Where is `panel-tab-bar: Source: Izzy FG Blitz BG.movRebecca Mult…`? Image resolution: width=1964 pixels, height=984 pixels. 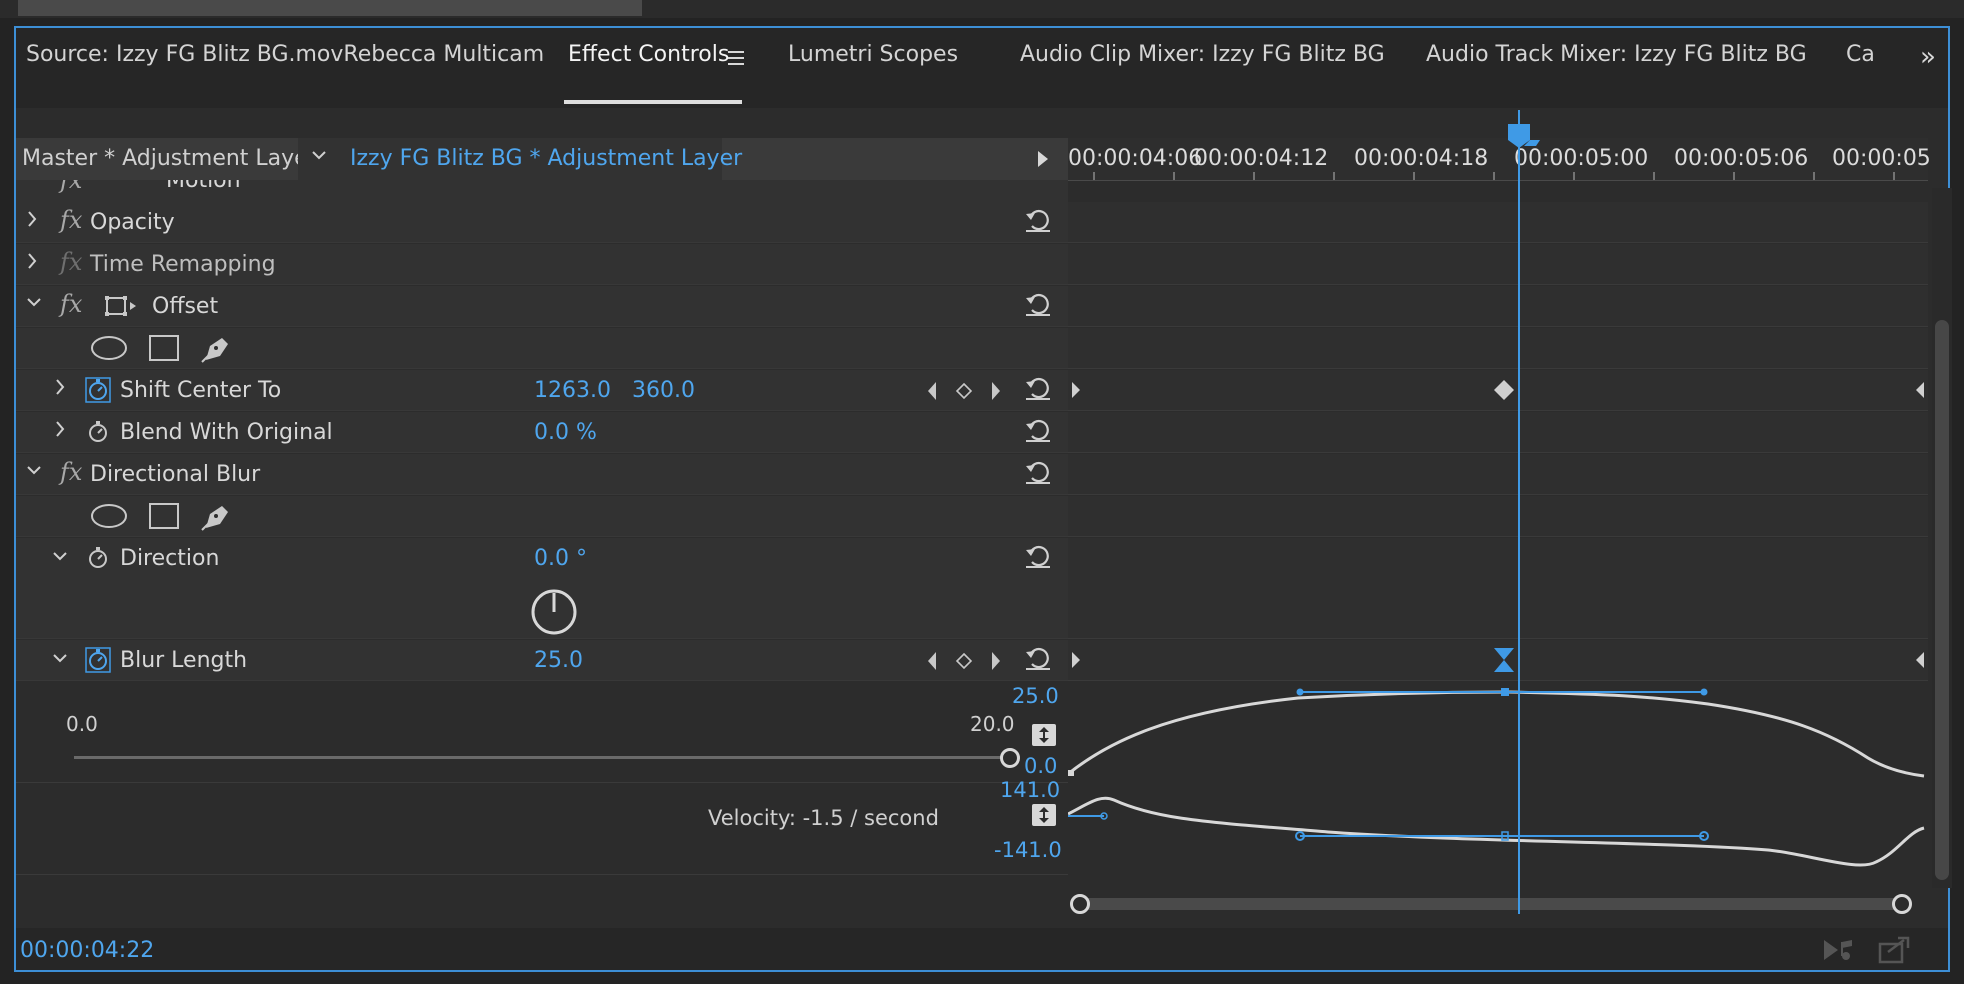
panel-tab-bar: Source: Izzy FG Blitz BG.movRebecca Mult… is located at coordinates (982, 68).